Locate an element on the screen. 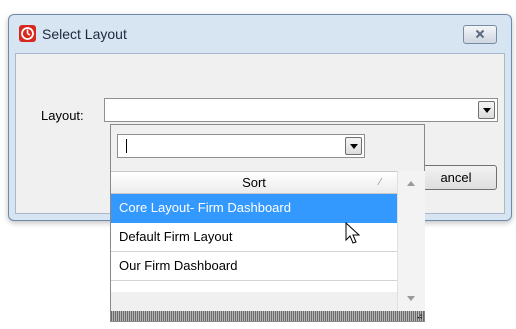 The image size is (516, 329). vertical-scrollbar is located at coordinates (411, 241).